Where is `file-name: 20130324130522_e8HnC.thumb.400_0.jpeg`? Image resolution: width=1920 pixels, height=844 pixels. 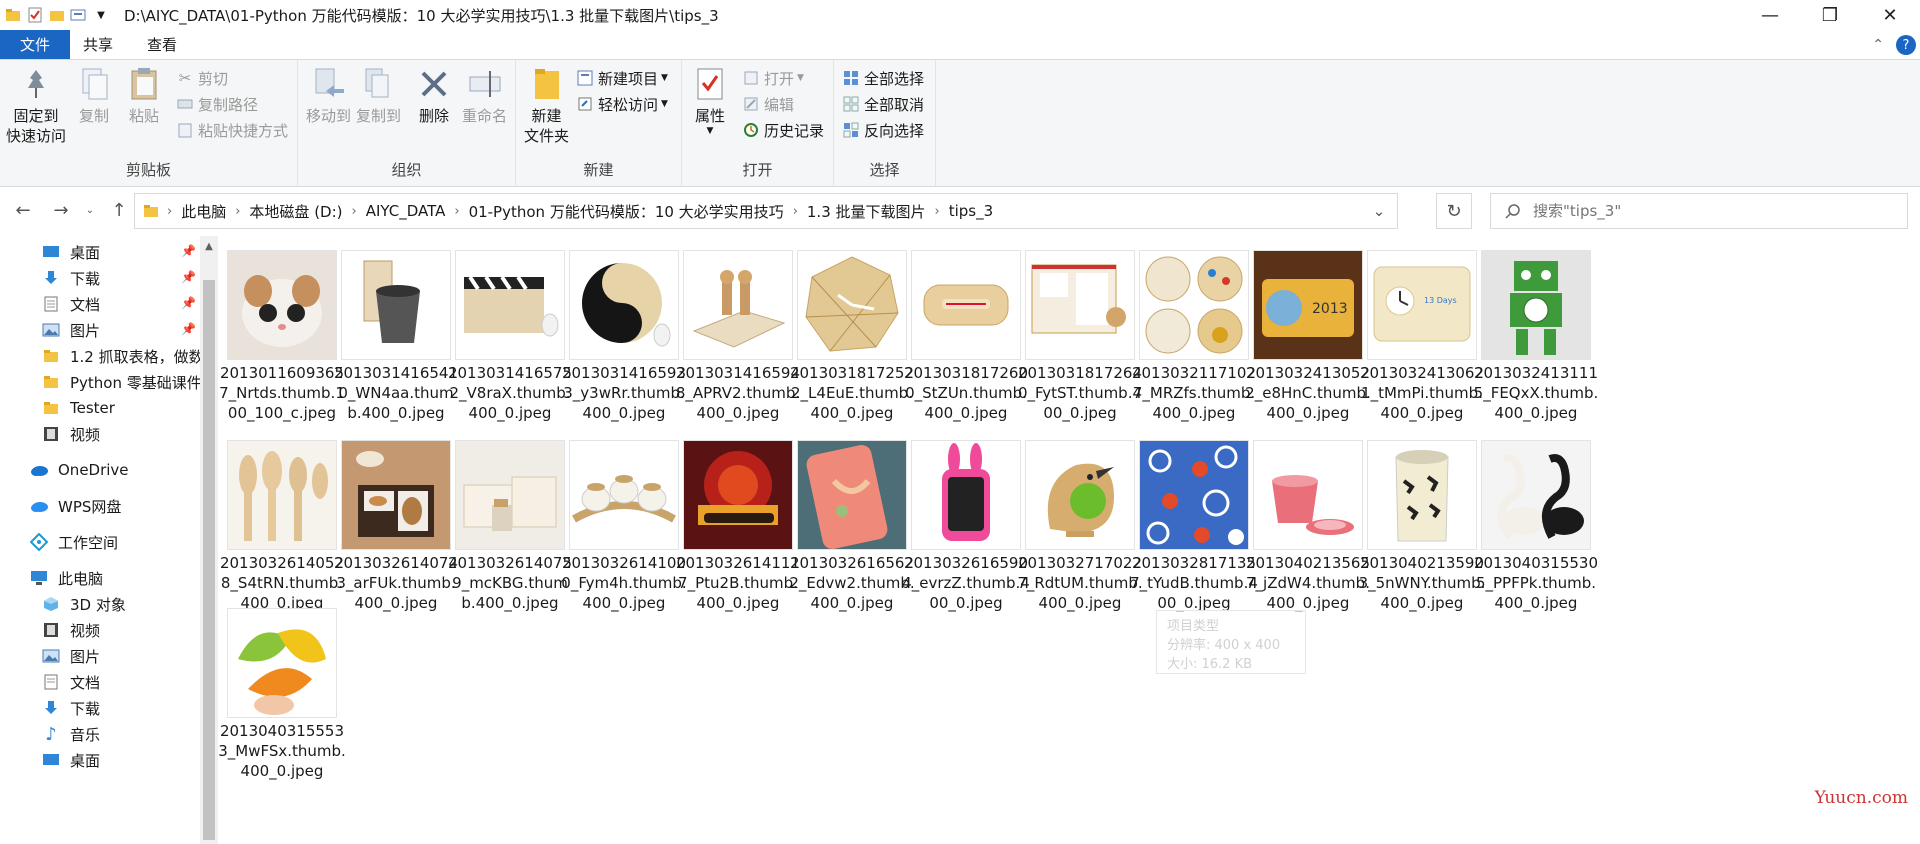
file-name: 20130324130522_e8HnC.thumb.400_0.jpeg is located at coordinates (1308, 393).